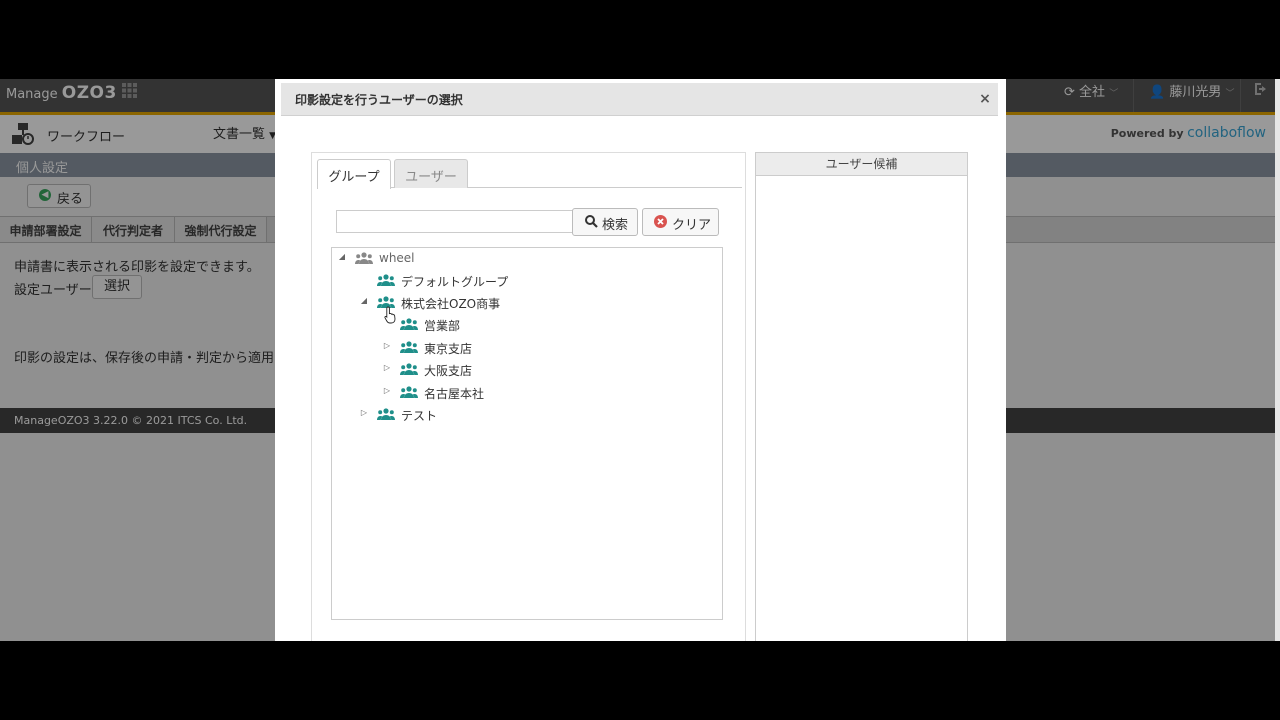 The image size is (1280, 720). Describe the element at coordinates (692, 225) in the screenshot. I see `clear-label: クリア` at that location.